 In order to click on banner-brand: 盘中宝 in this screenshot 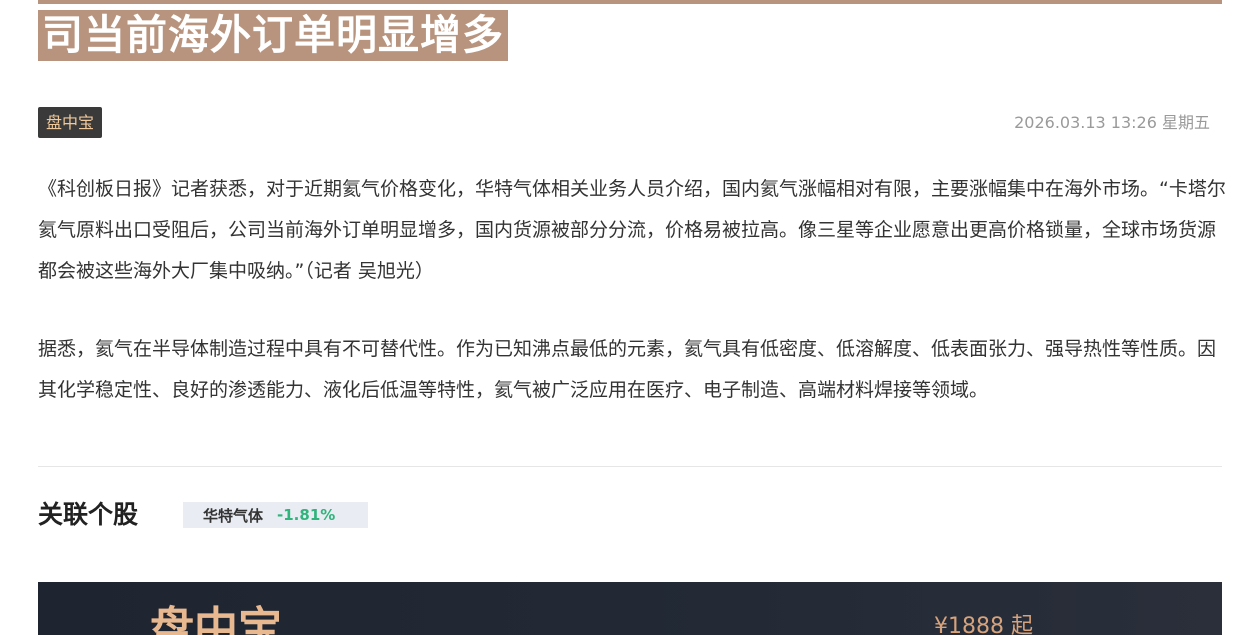, I will do `click(216, 619)`.